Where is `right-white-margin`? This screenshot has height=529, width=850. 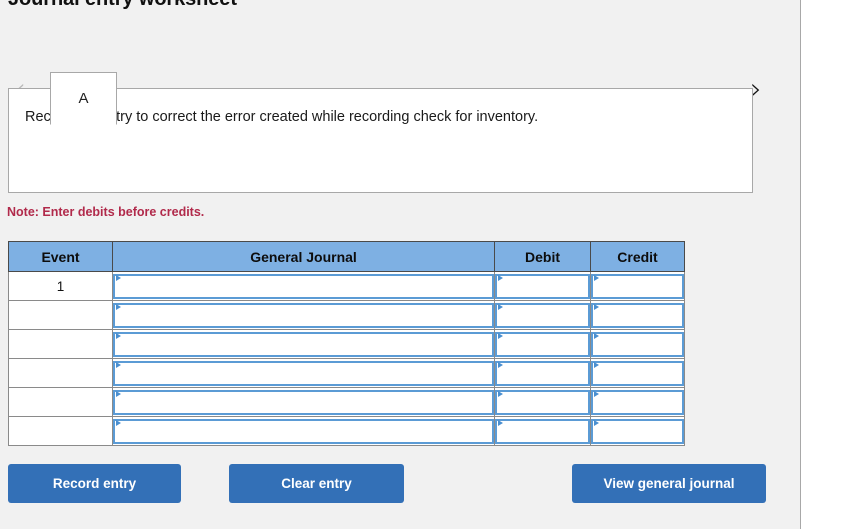 right-white-margin is located at coordinates (826, 264).